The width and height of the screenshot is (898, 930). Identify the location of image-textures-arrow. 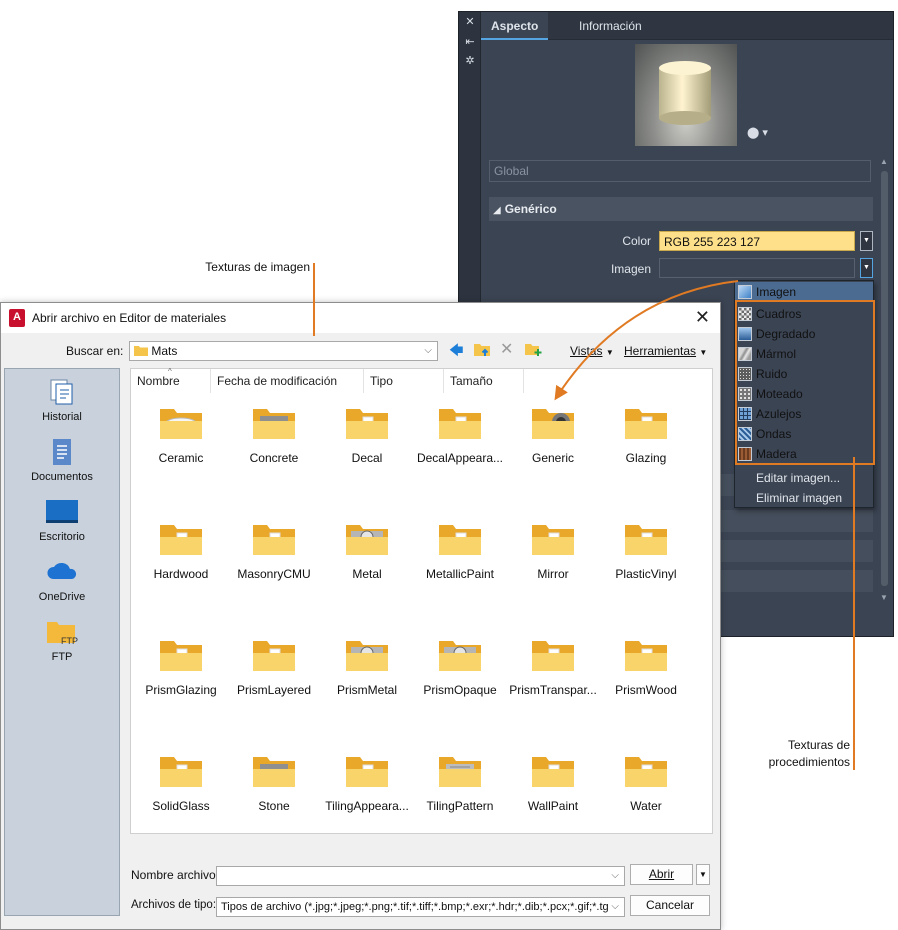
(646, 340).